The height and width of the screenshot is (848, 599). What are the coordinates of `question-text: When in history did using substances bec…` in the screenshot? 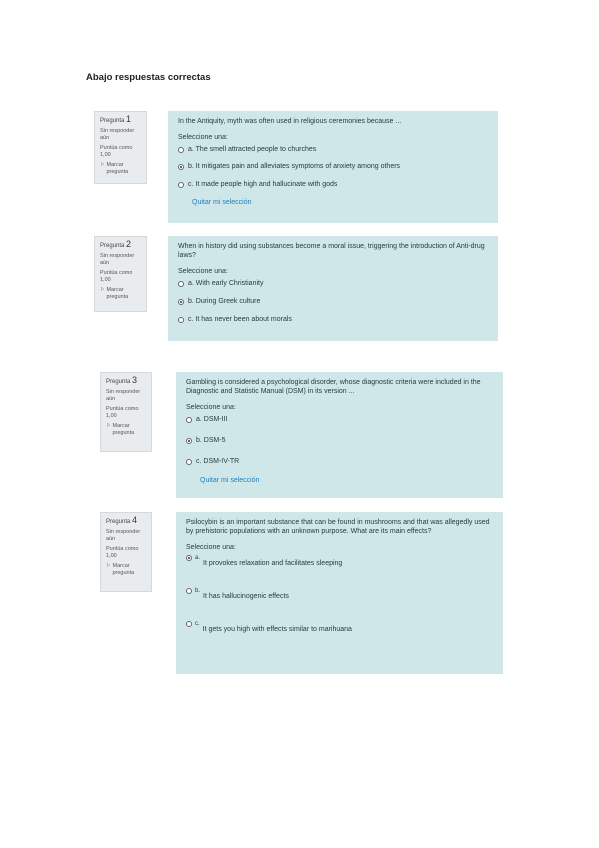 It's located at (331, 251).